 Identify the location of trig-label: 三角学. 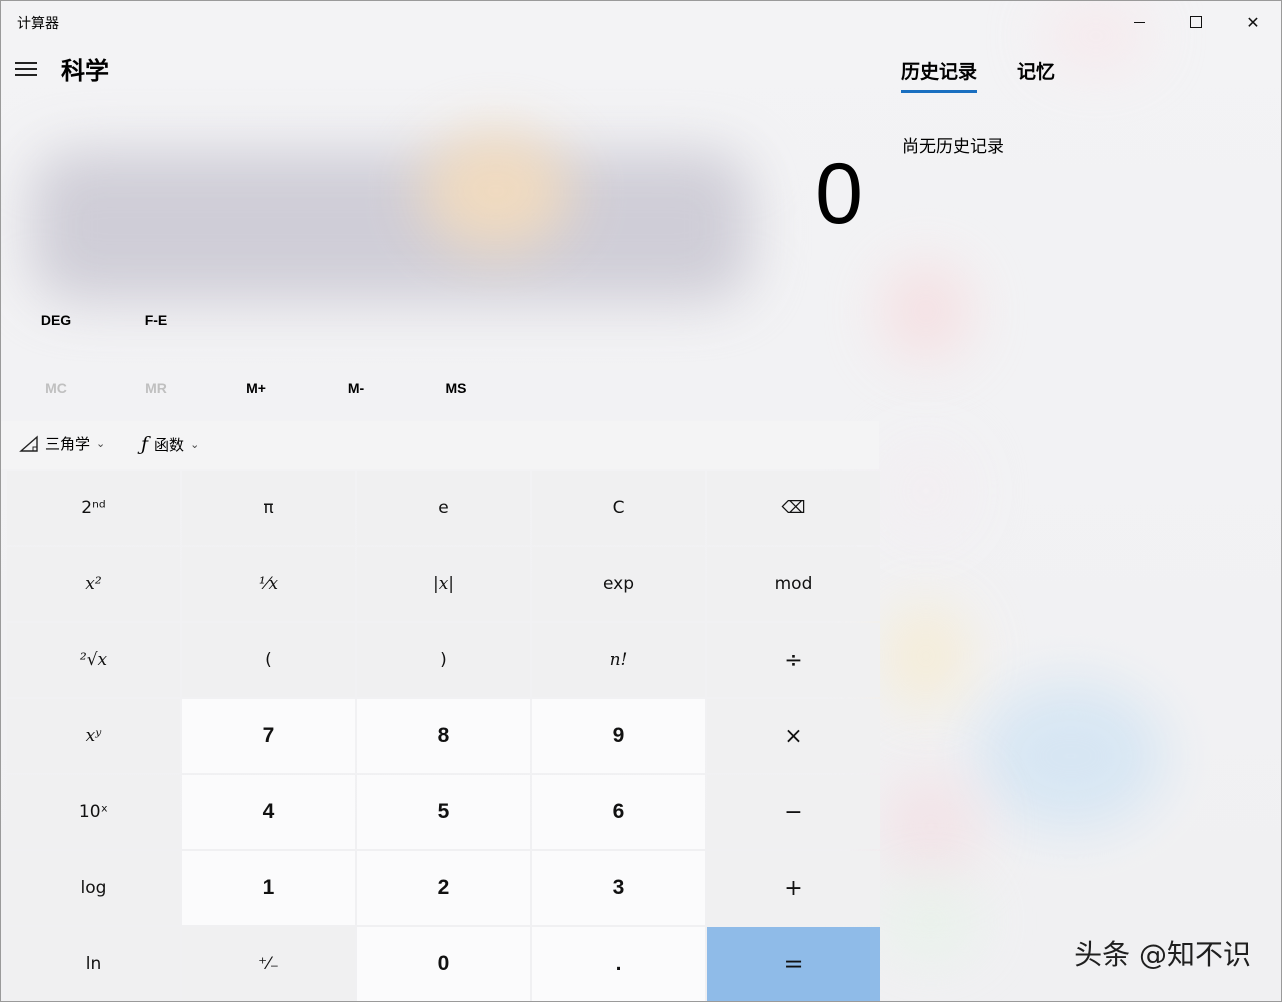
(68, 444).